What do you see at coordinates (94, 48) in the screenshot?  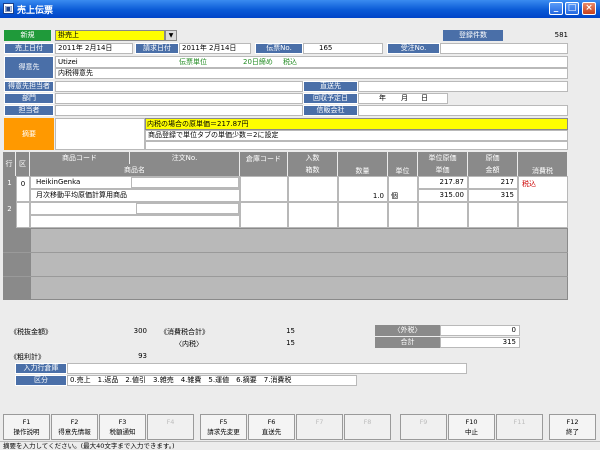 I see `sales-date-field: 2011年 2月14日` at bounding box center [94, 48].